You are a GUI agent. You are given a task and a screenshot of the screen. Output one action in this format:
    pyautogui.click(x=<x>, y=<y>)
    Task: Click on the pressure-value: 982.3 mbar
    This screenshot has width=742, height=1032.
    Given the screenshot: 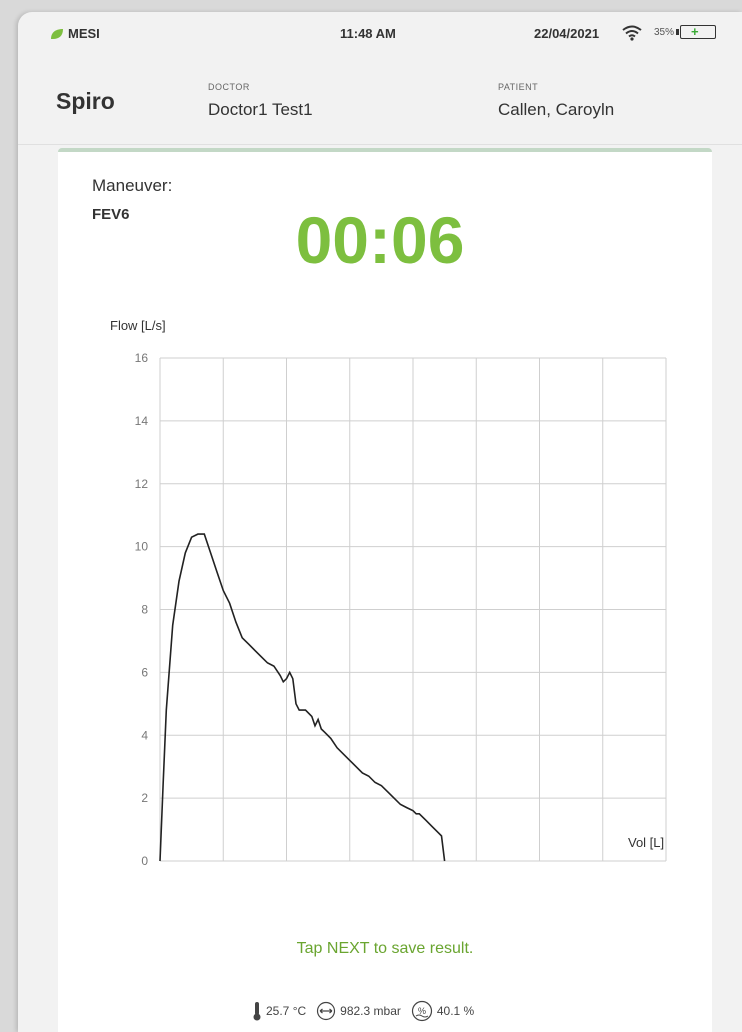 What is the action you would take?
    pyautogui.click(x=370, y=1011)
    